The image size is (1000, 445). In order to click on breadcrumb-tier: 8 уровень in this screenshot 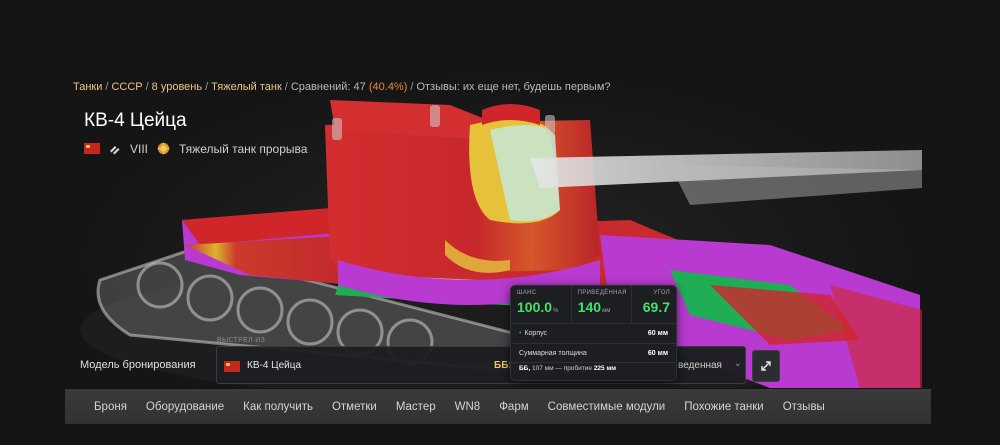, I will do `click(177, 87)`.